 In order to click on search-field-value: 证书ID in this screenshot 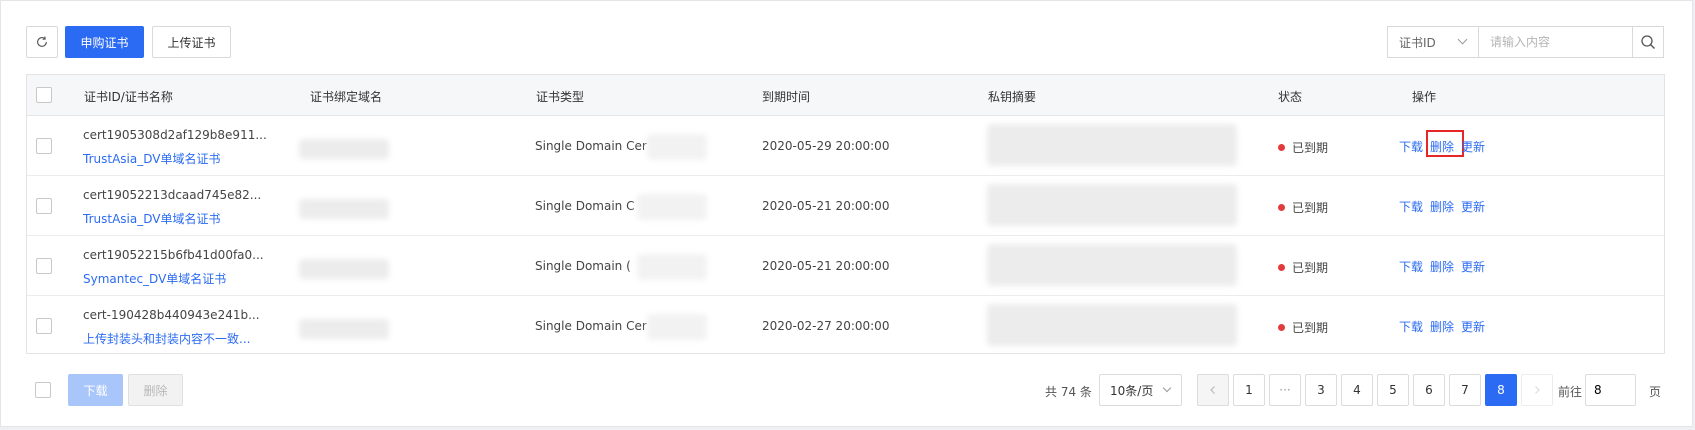, I will do `click(1417, 42)`.